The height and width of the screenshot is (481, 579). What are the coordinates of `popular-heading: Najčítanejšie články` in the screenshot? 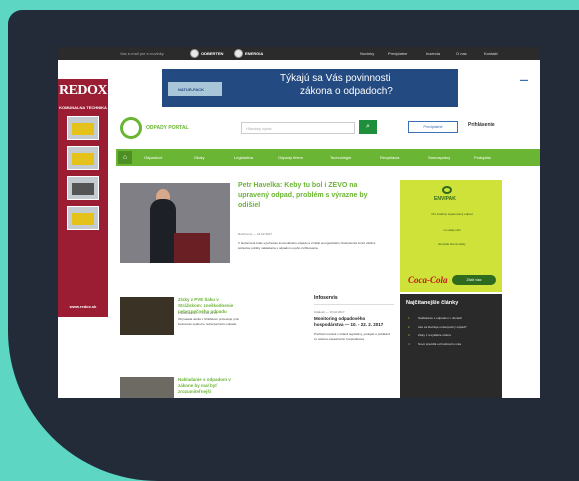 It's located at (432, 303).